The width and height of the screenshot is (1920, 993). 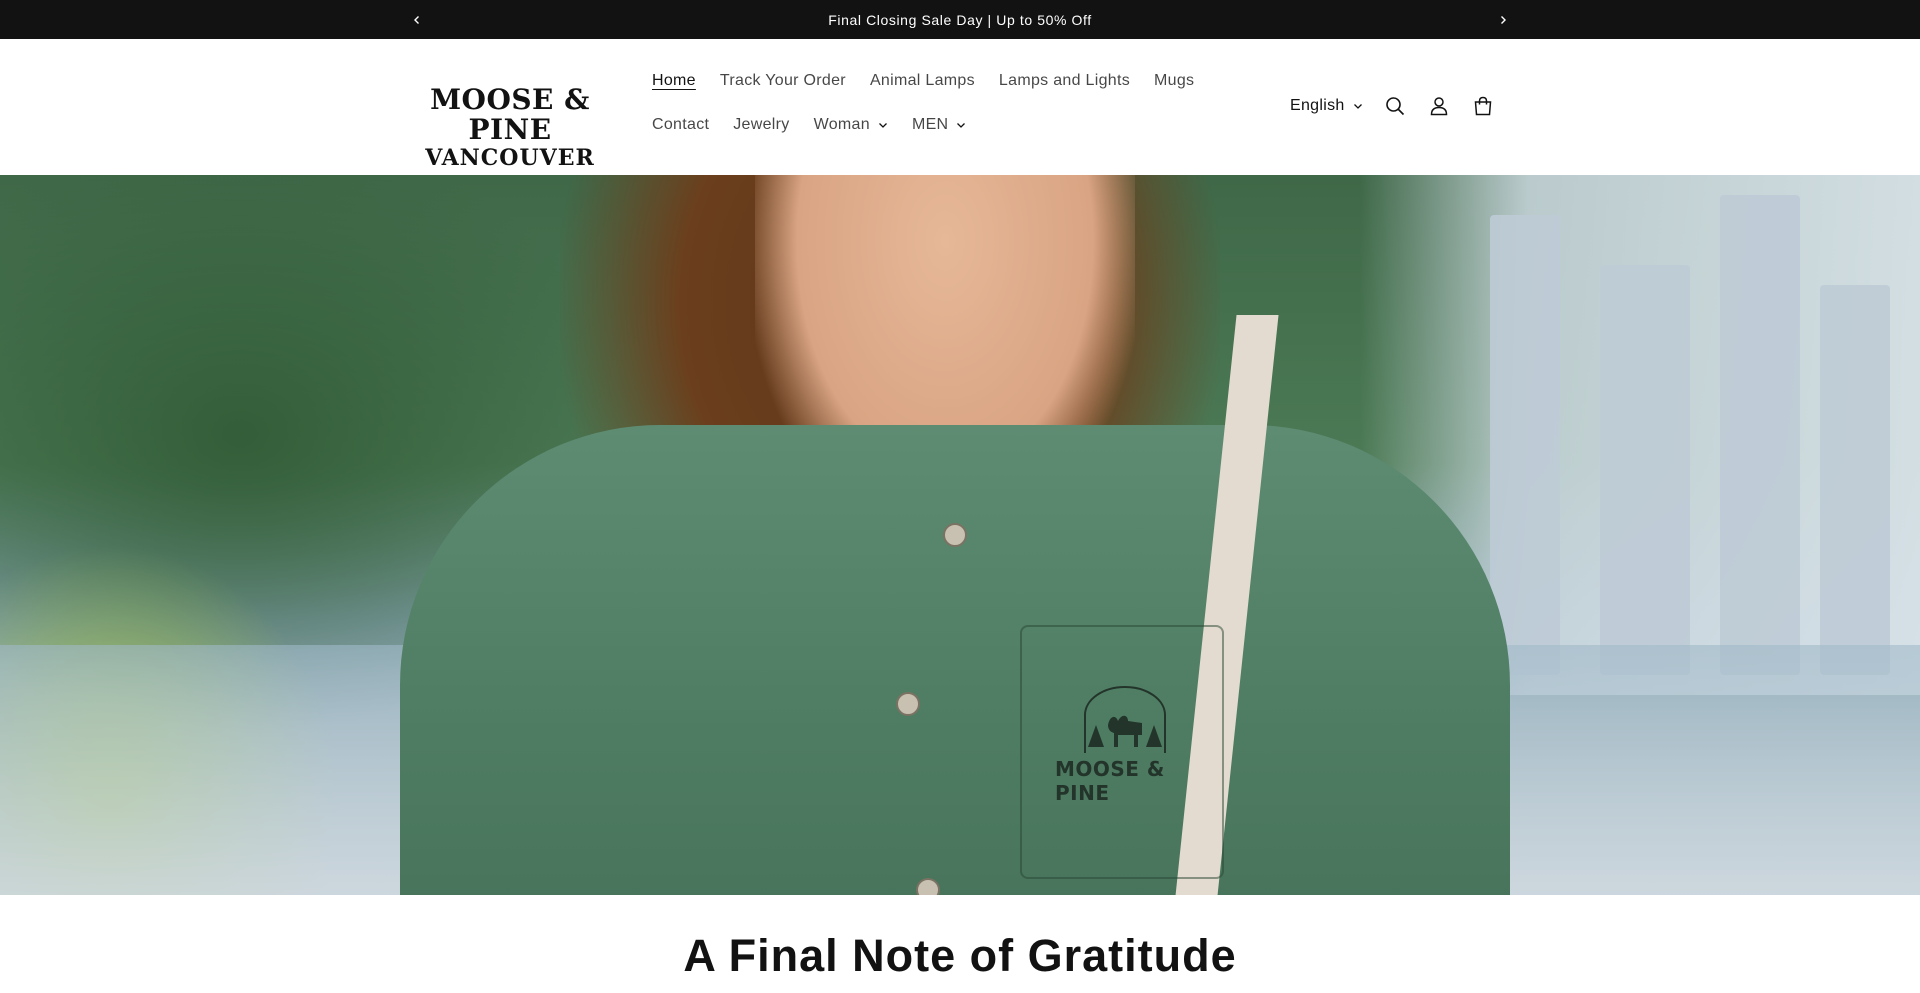 What do you see at coordinates (761, 125) in the screenshot?
I see `nav-item-jewelry: Jewelry` at bounding box center [761, 125].